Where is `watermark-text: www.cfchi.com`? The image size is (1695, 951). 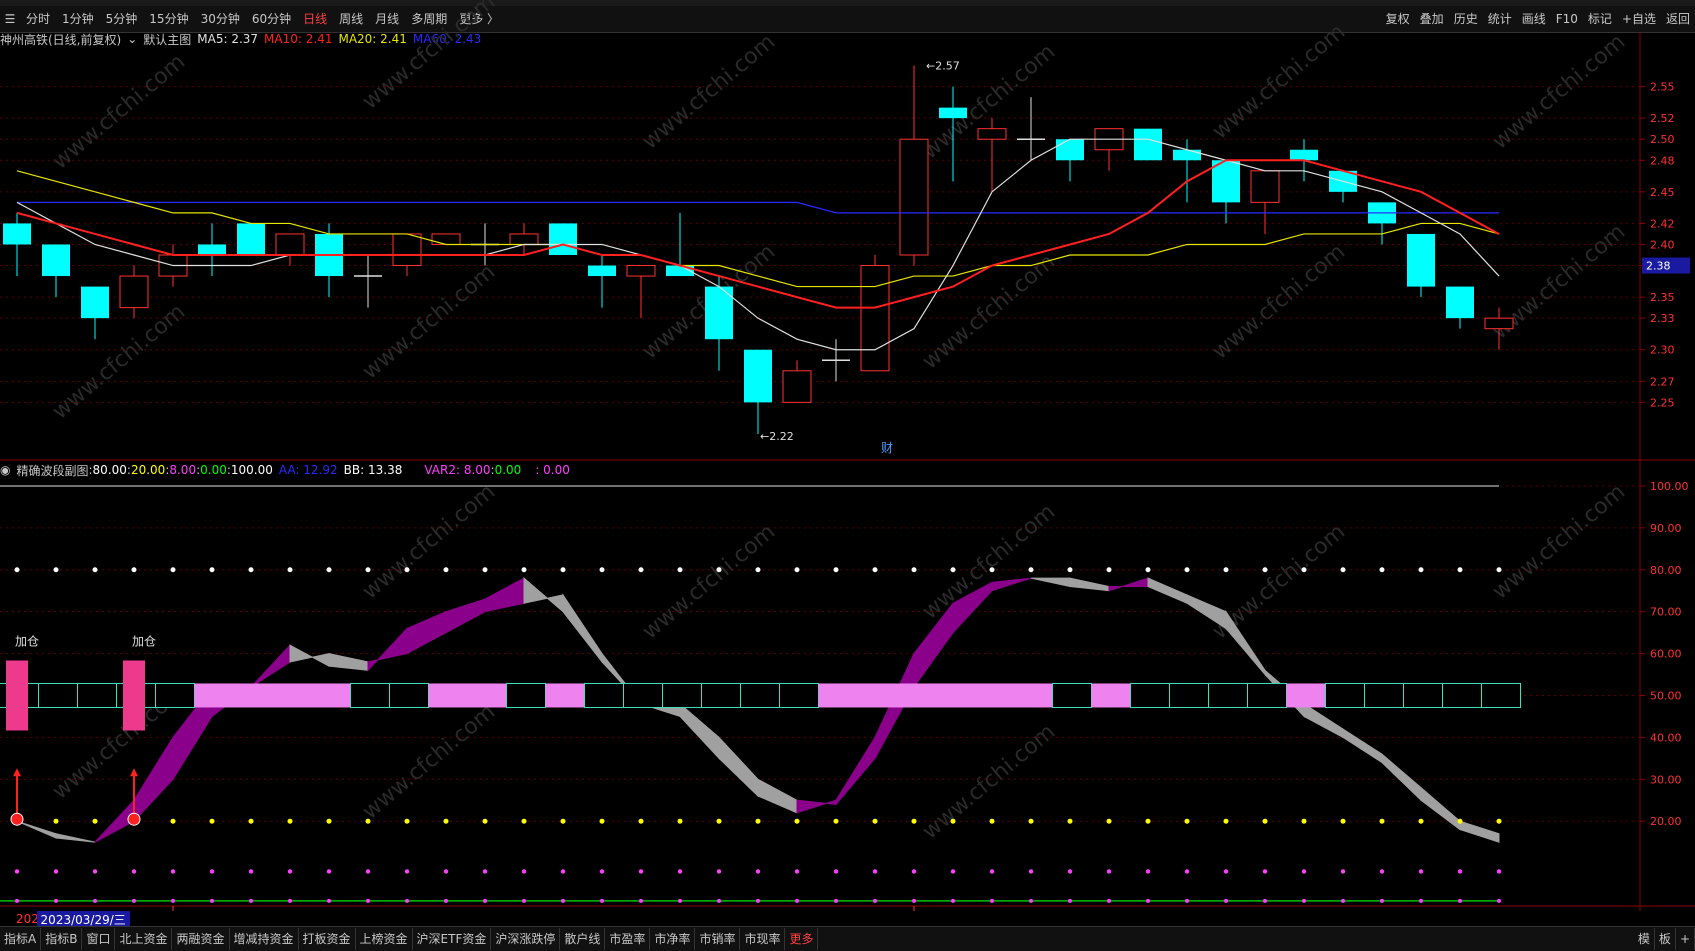 watermark-text: www.cfchi.com is located at coordinates (1559, 541).